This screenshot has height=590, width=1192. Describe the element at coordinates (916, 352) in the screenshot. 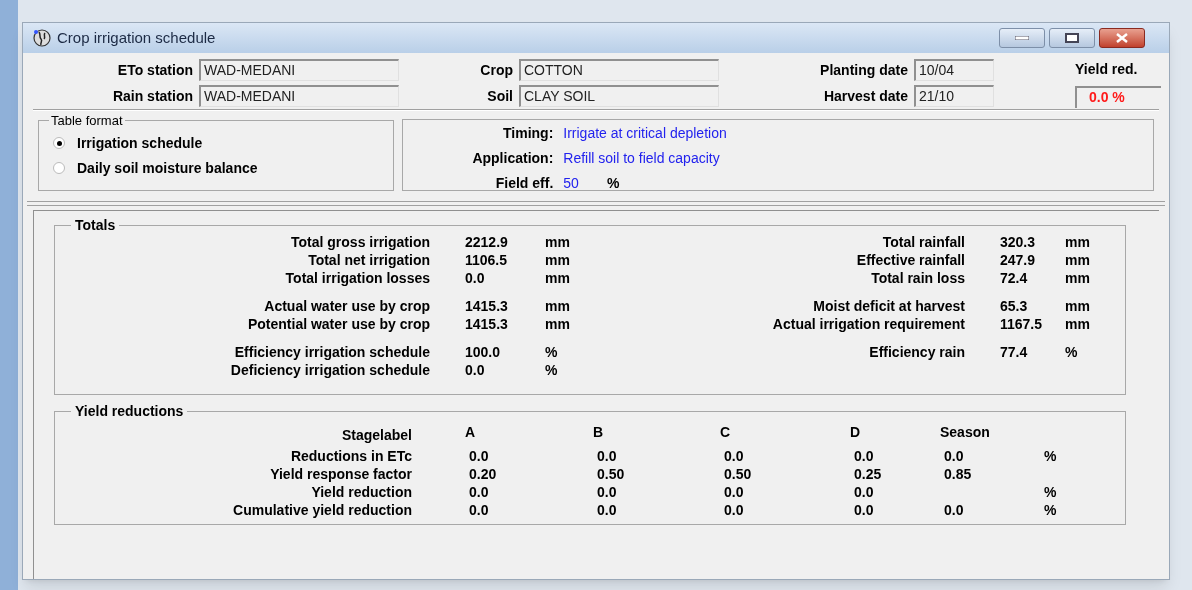

I see `total-label: Efficiency rain` at that location.